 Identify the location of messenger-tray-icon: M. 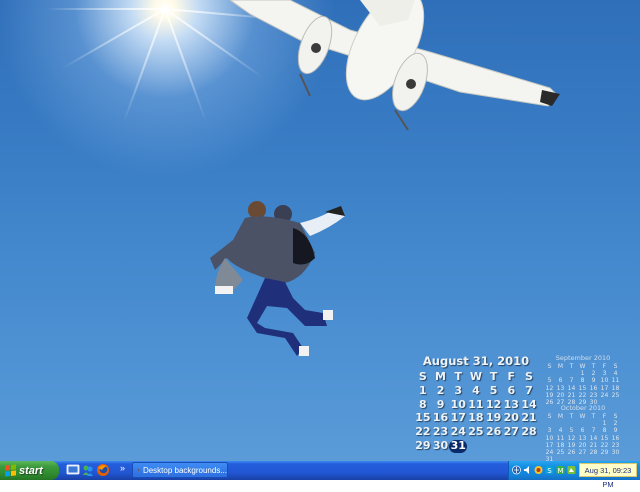
(560, 470).